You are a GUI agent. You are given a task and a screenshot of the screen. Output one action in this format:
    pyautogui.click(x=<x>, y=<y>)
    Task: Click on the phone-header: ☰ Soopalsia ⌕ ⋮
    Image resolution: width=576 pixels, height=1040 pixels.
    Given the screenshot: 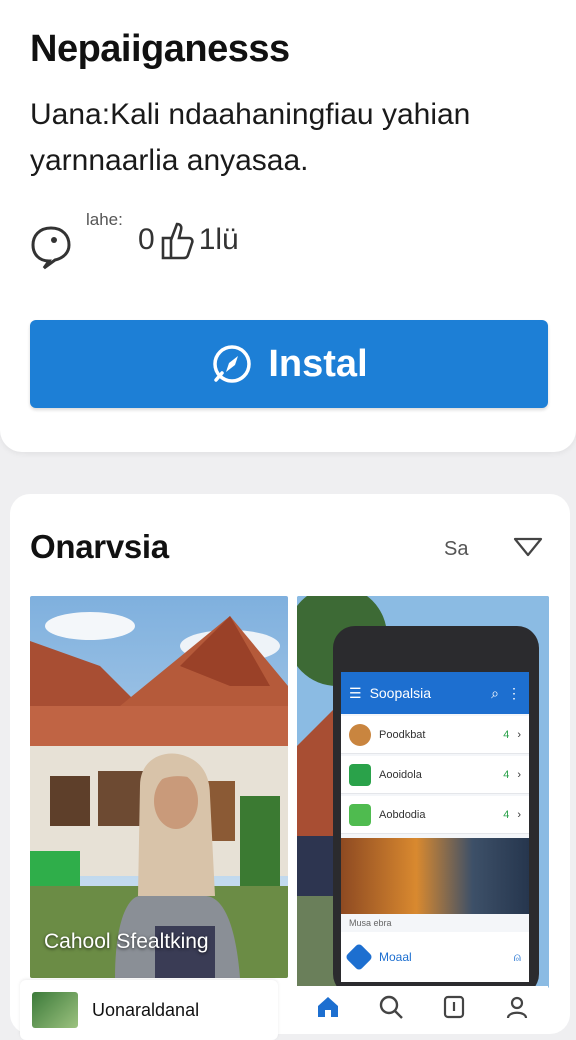 What is the action you would take?
    pyautogui.click(x=435, y=693)
    